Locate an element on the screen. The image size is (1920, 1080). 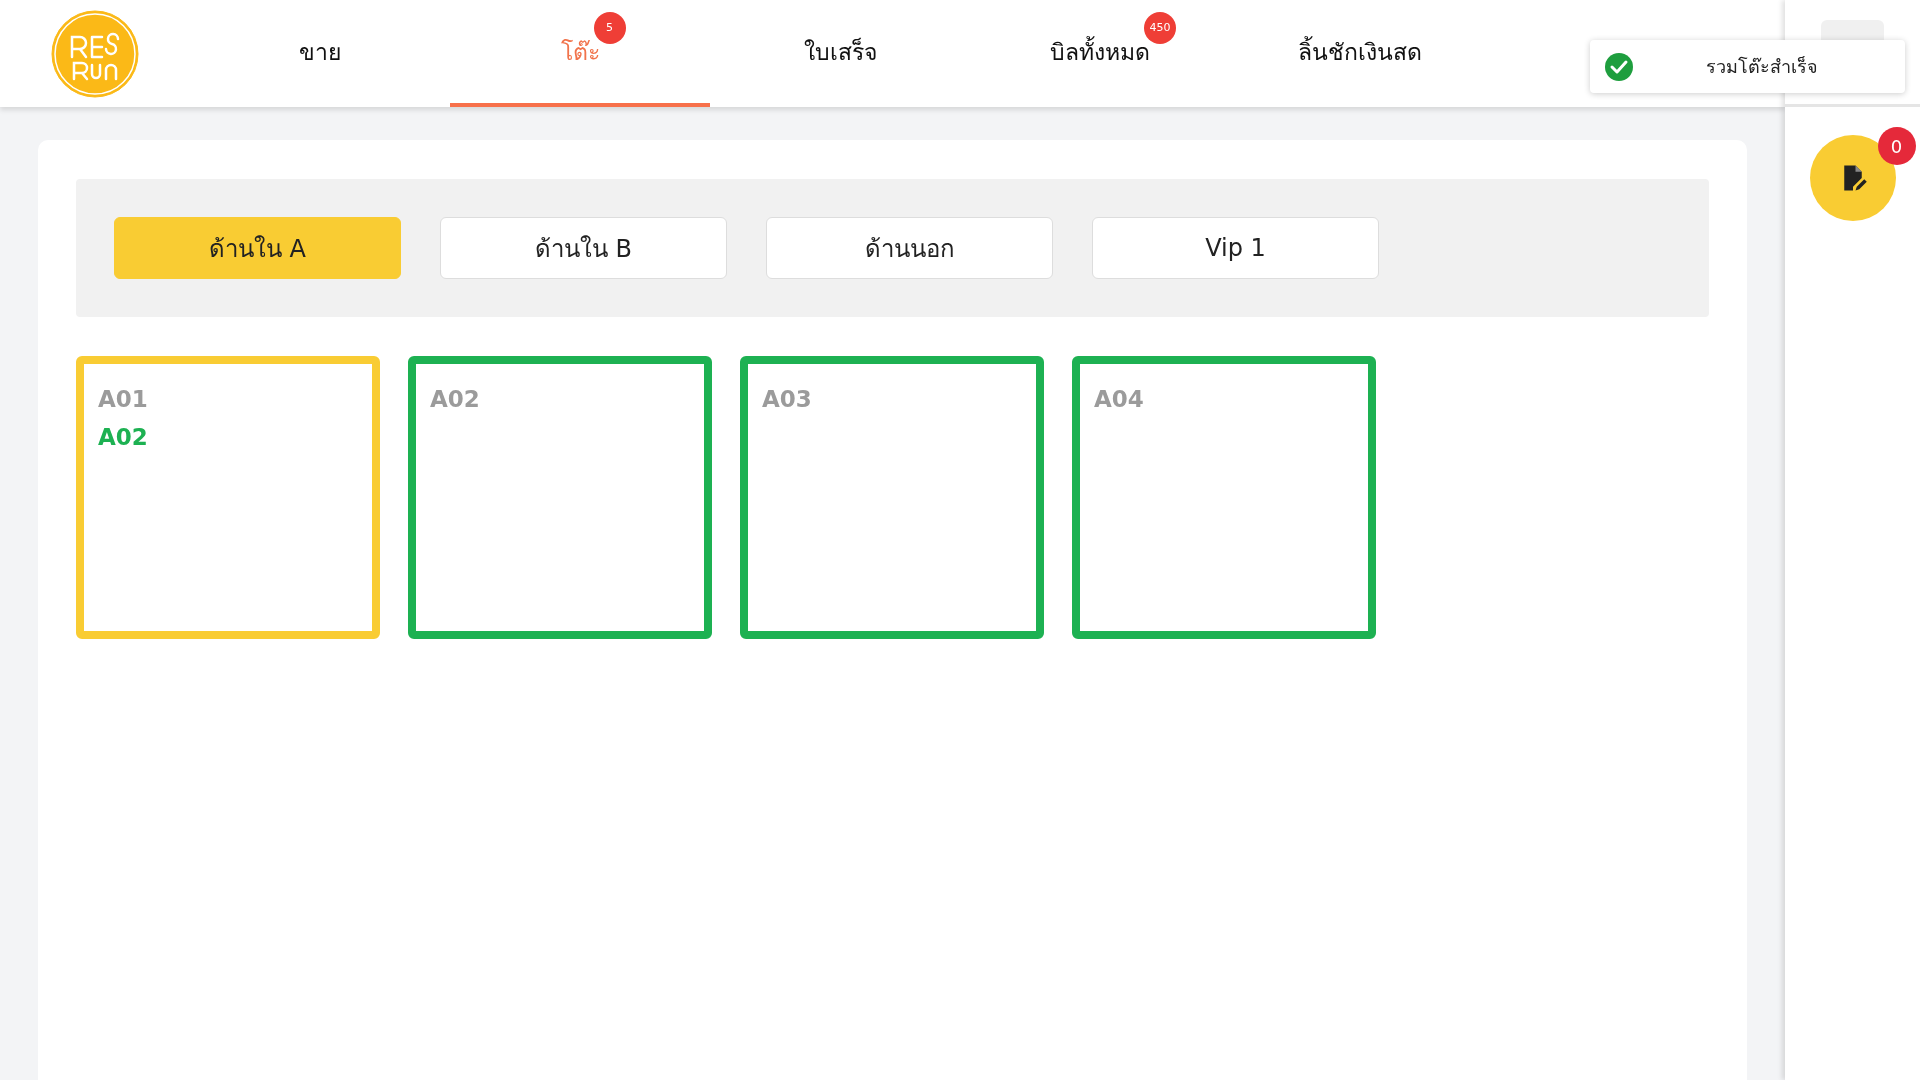
zone-tab: Vip 1 is located at coordinates (1235, 248).